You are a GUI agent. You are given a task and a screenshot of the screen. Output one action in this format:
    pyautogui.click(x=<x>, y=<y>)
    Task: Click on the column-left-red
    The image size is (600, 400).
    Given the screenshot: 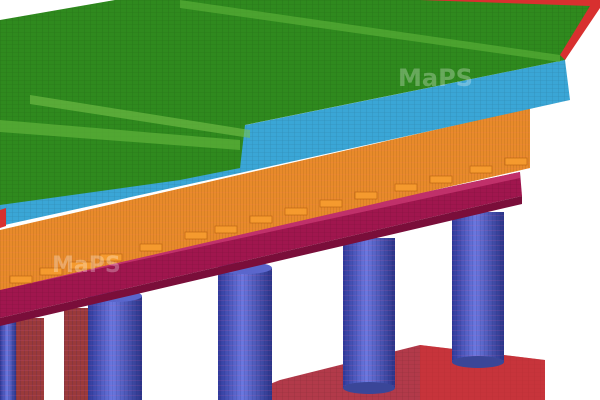 What is the action you would take?
    pyautogui.click(x=77, y=354)
    